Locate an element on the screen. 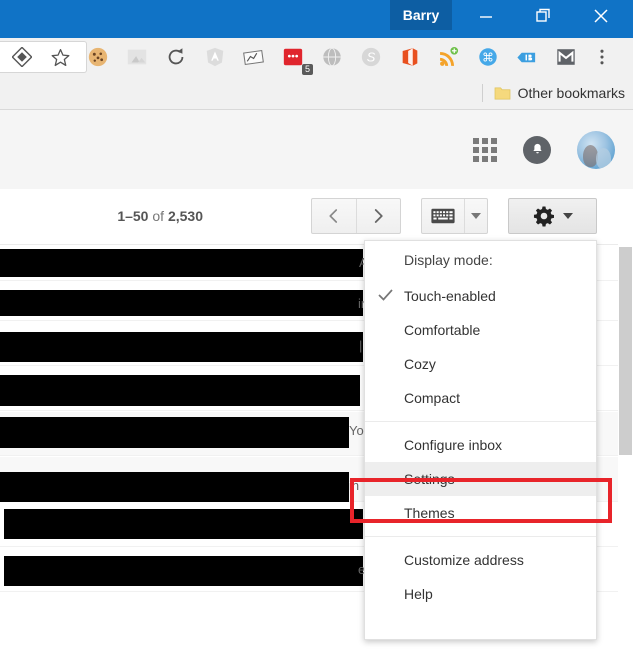  svg-text: S is located at coordinates (370, 57).